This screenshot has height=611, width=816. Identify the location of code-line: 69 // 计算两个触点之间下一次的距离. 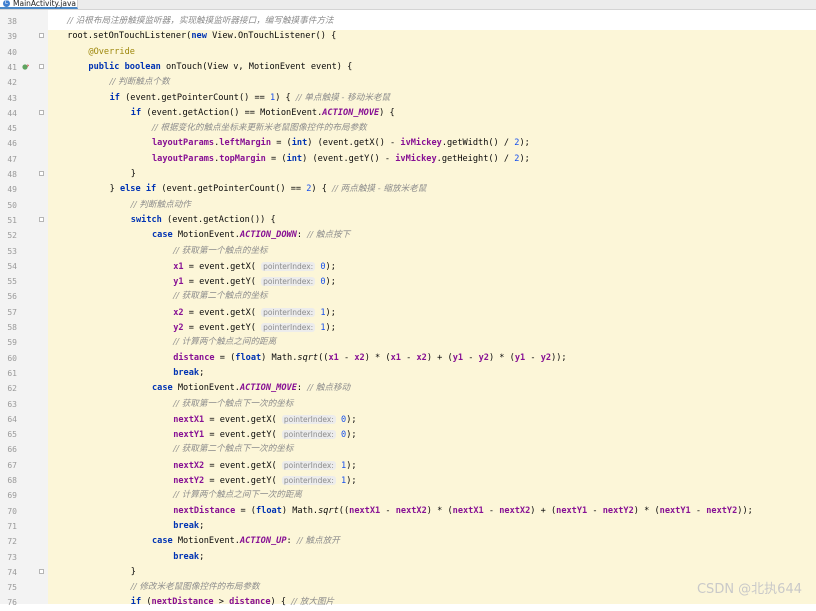
(408, 495).